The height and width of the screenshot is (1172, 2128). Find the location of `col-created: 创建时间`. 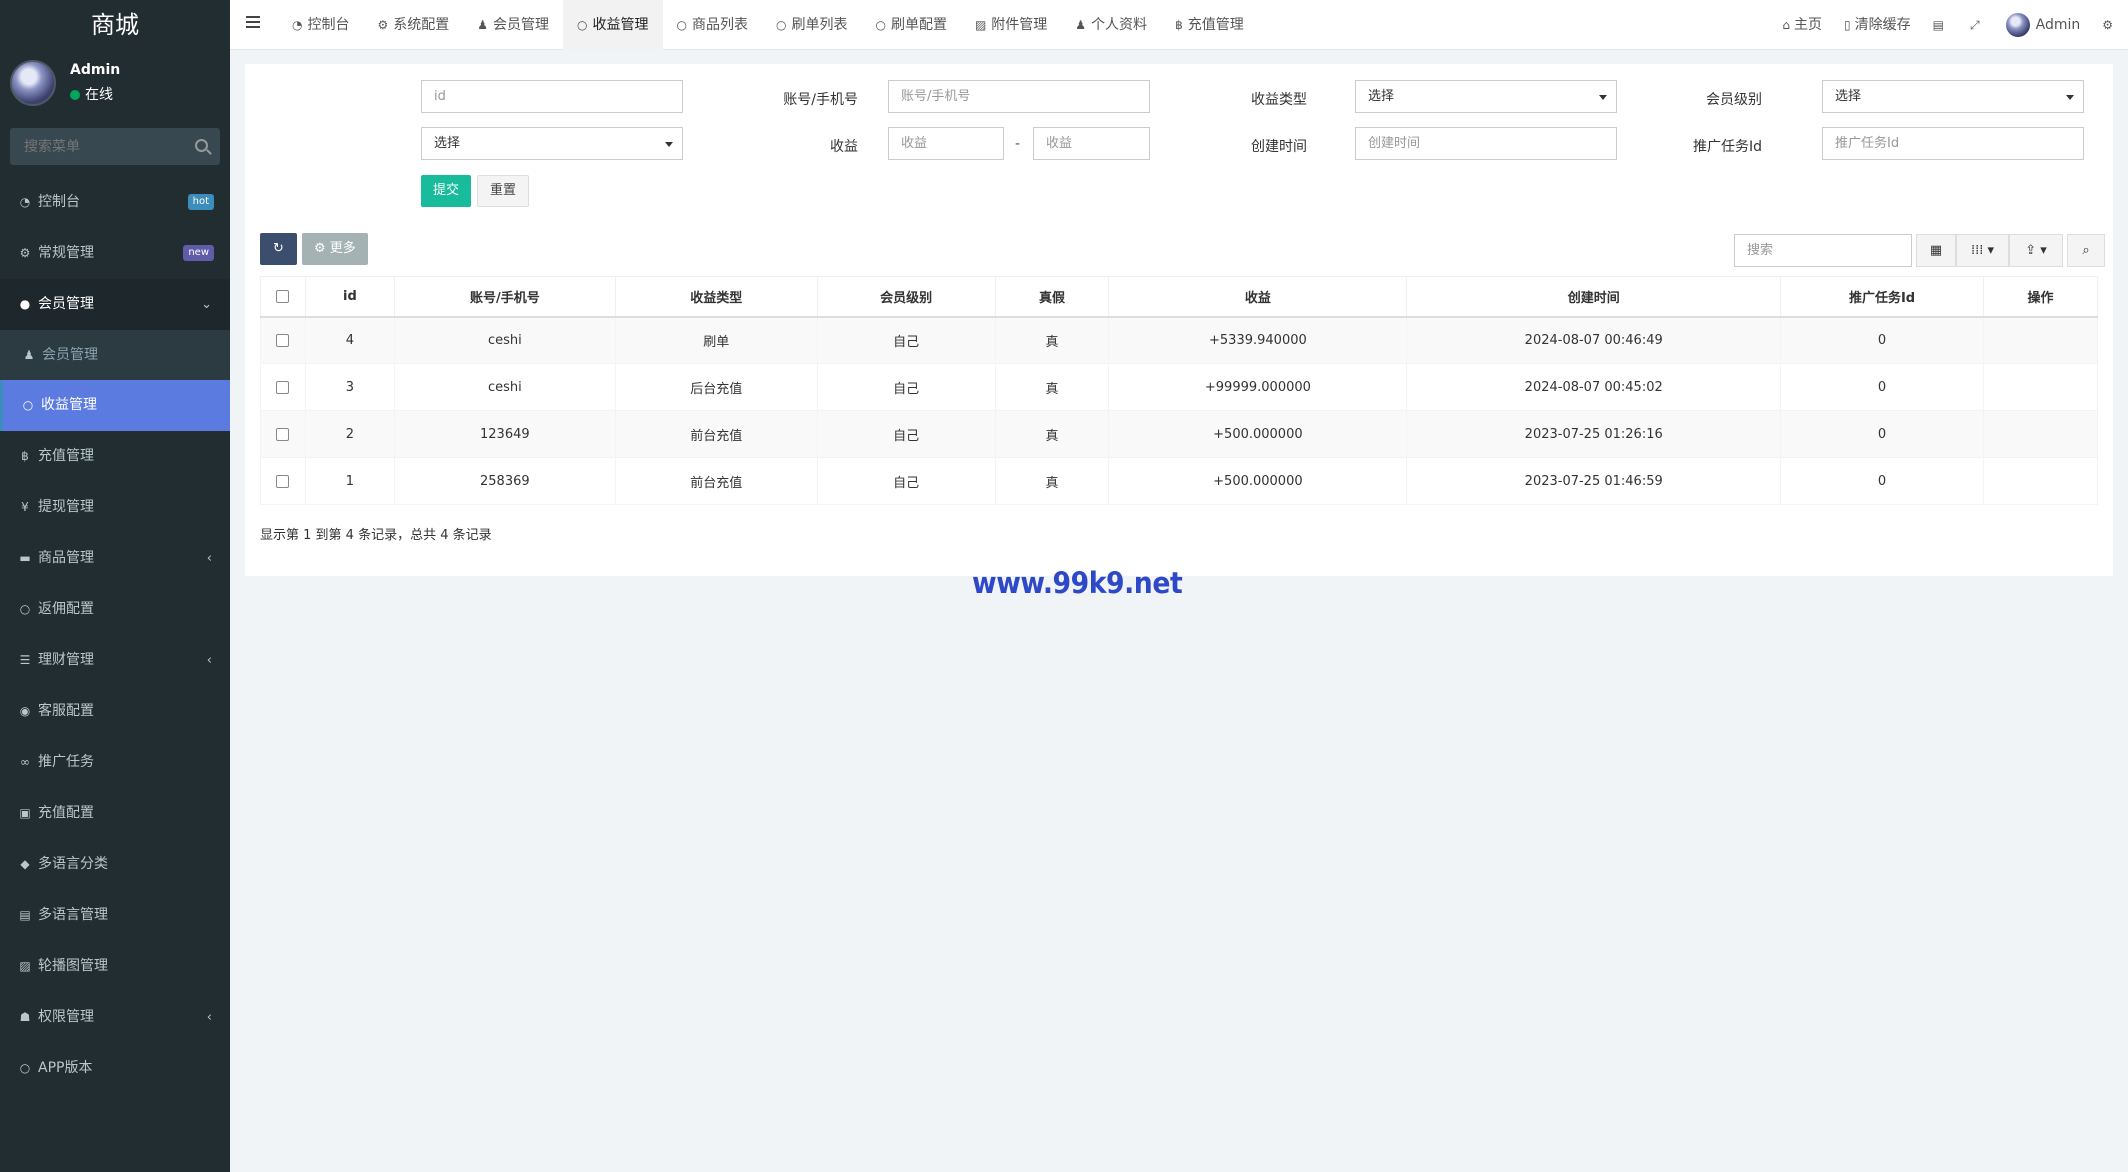

col-created: 创建时间 is located at coordinates (1594, 297).